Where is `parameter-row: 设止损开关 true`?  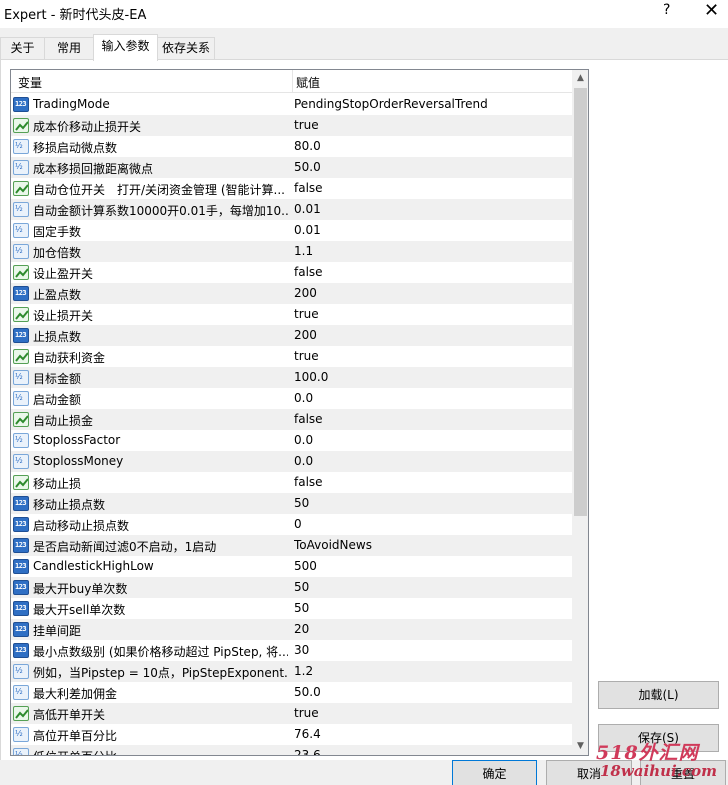 parameter-row: 设止损开关 true is located at coordinates (291, 314).